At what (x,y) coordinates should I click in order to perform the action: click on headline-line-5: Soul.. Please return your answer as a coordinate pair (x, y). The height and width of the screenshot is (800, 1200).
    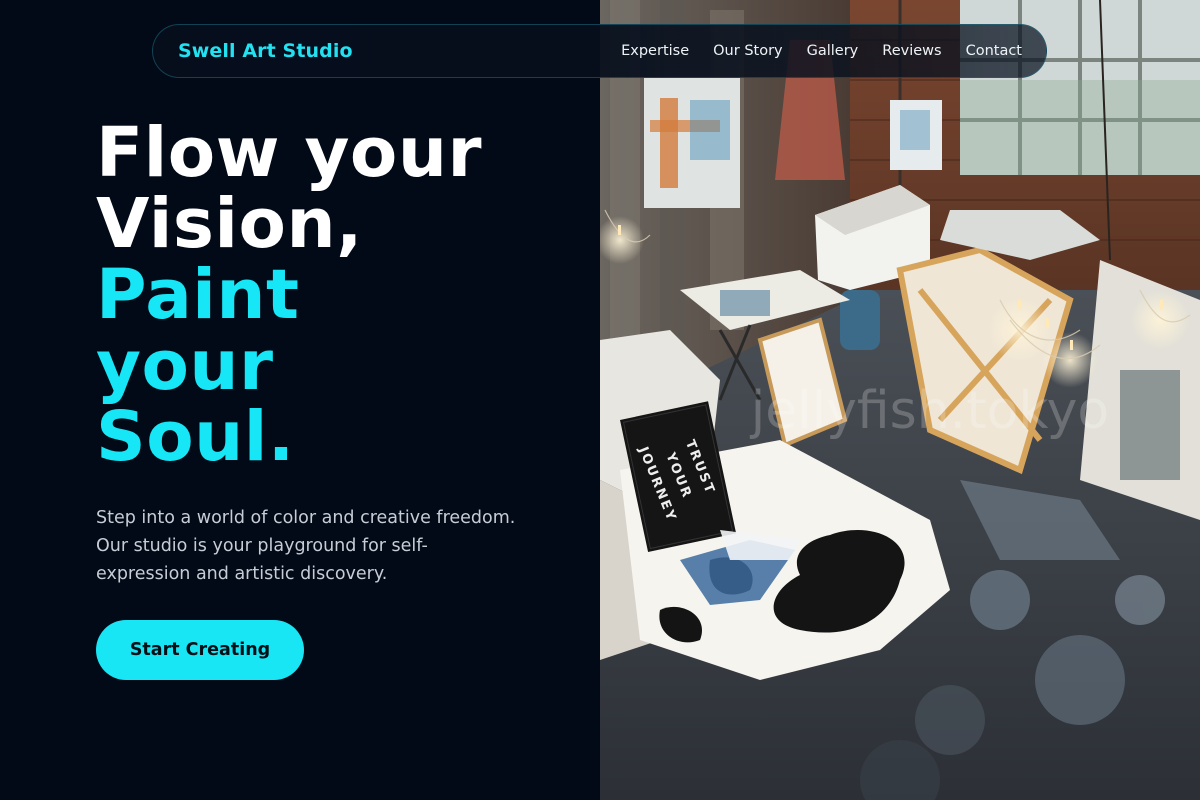
    Looking at the image, I should click on (195, 437).